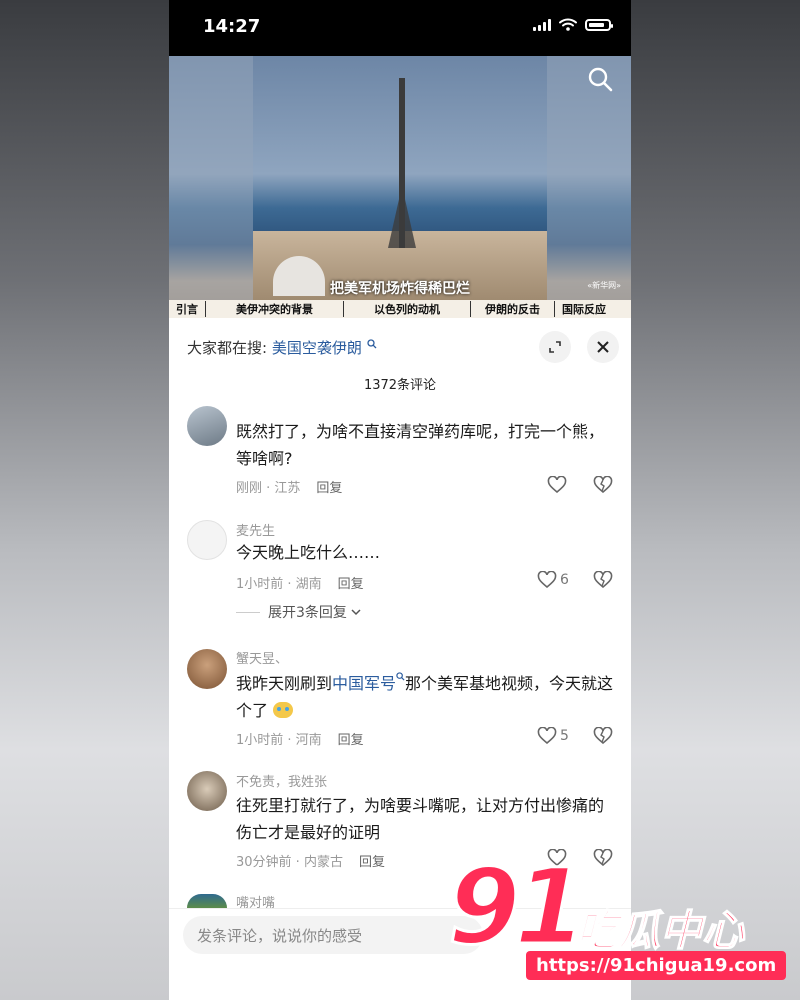 The width and height of the screenshot is (800, 1000). What do you see at coordinates (283, 710) in the screenshot?
I see `crying-emoji-icon` at bounding box center [283, 710].